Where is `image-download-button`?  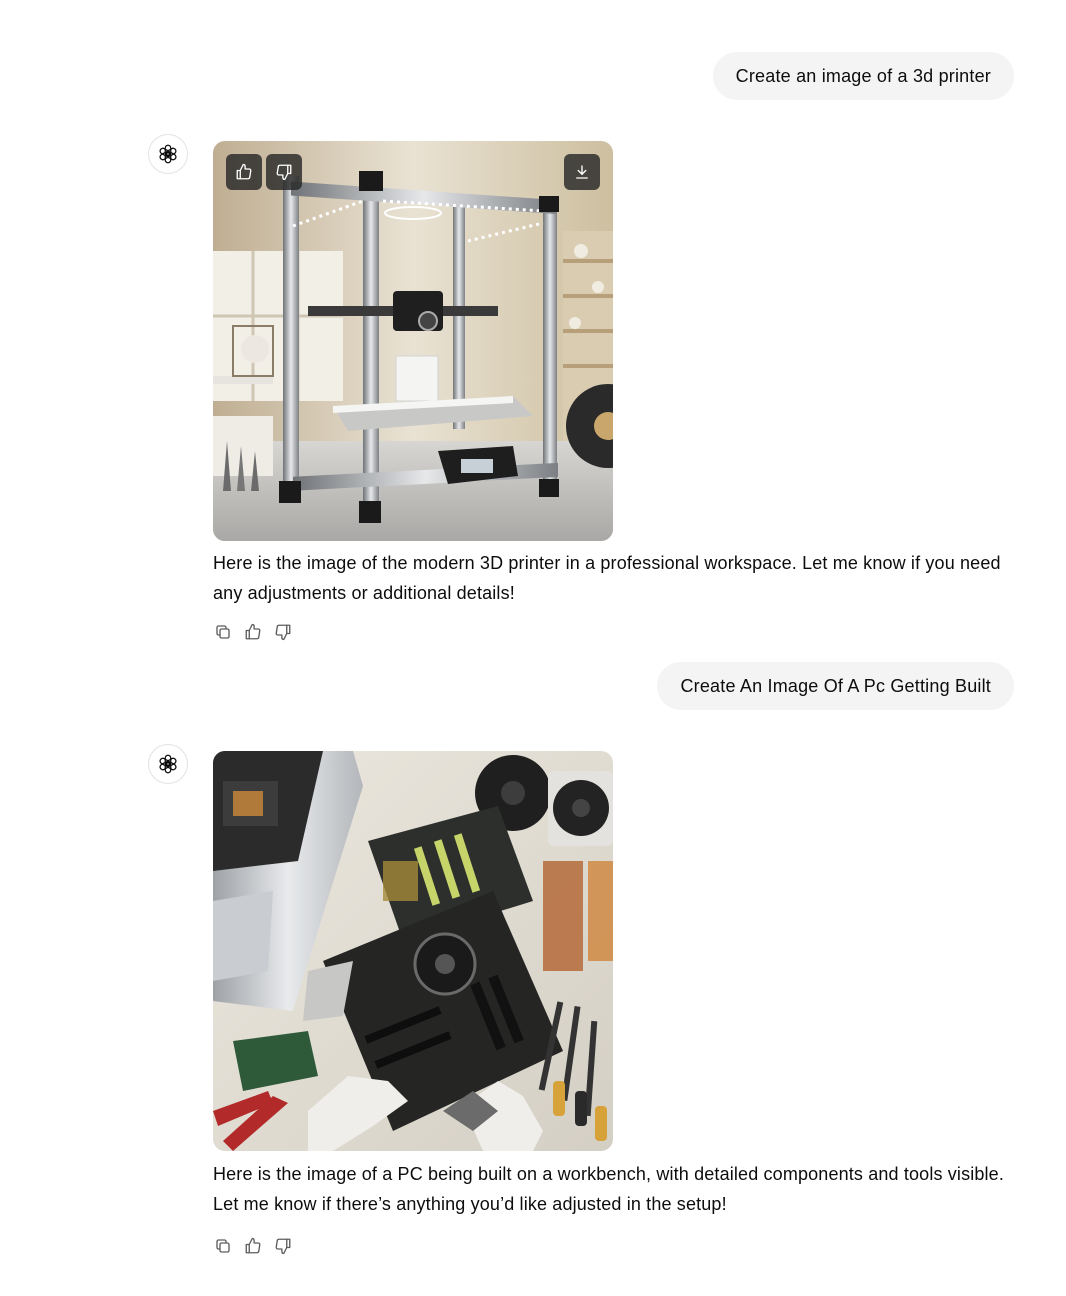
image-download-button is located at coordinates (582, 172).